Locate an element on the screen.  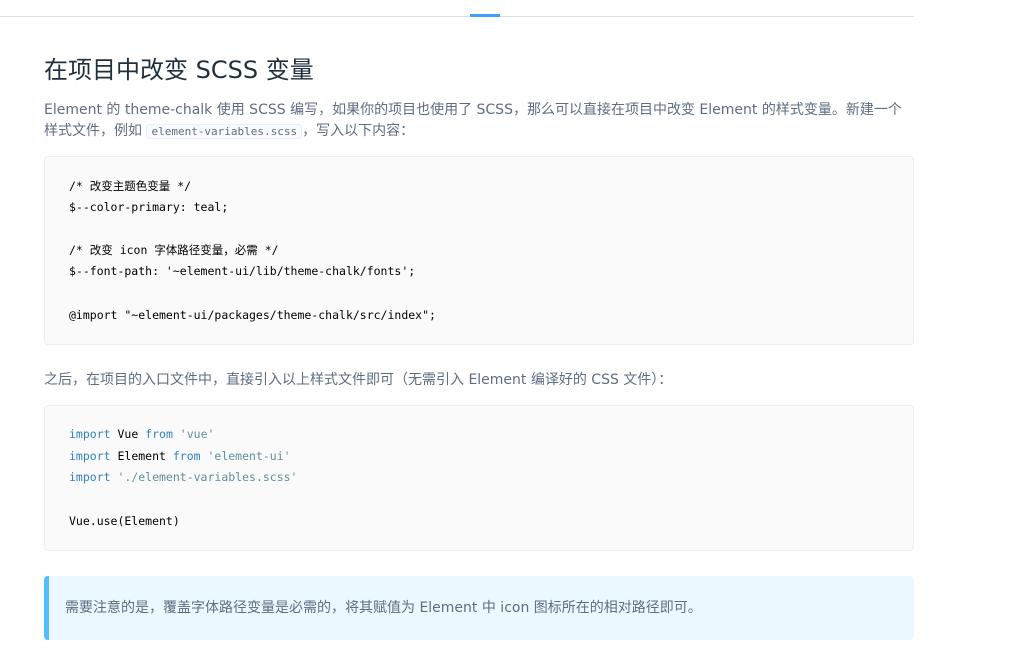
active-tab-indicator is located at coordinates (485, 15).